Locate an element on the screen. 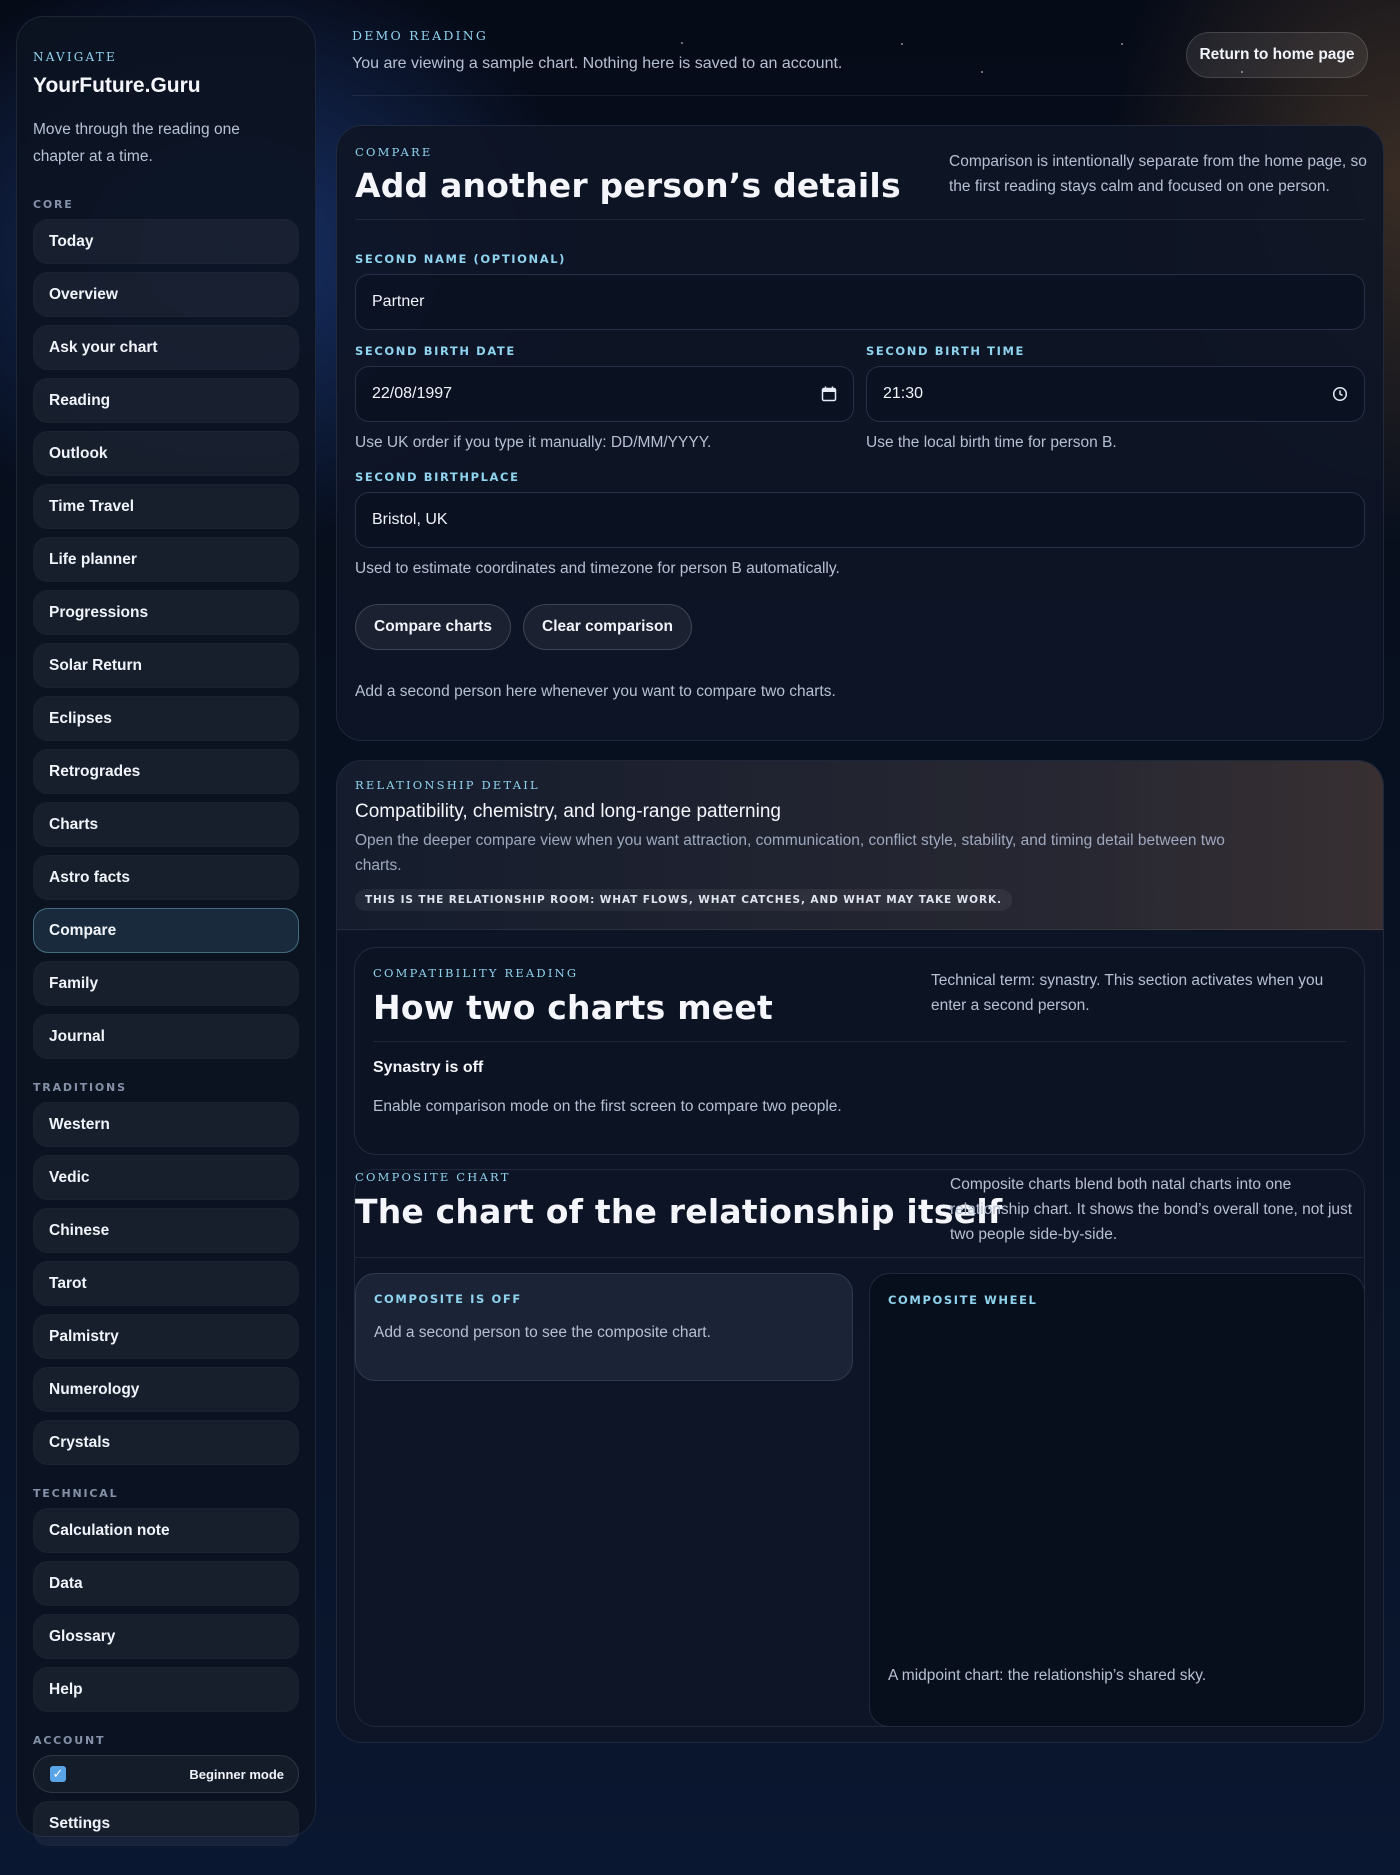 The width and height of the screenshot is (1400, 1875). sidebar-item-astro-facts: Astro facts is located at coordinates (166, 877).